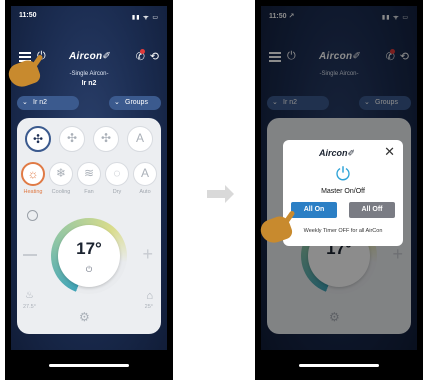 The height and width of the screenshot is (380, 427). Describe the element at coordinates (33, 174) in the screenshot. I see `heating-icon: ☼` at that location.